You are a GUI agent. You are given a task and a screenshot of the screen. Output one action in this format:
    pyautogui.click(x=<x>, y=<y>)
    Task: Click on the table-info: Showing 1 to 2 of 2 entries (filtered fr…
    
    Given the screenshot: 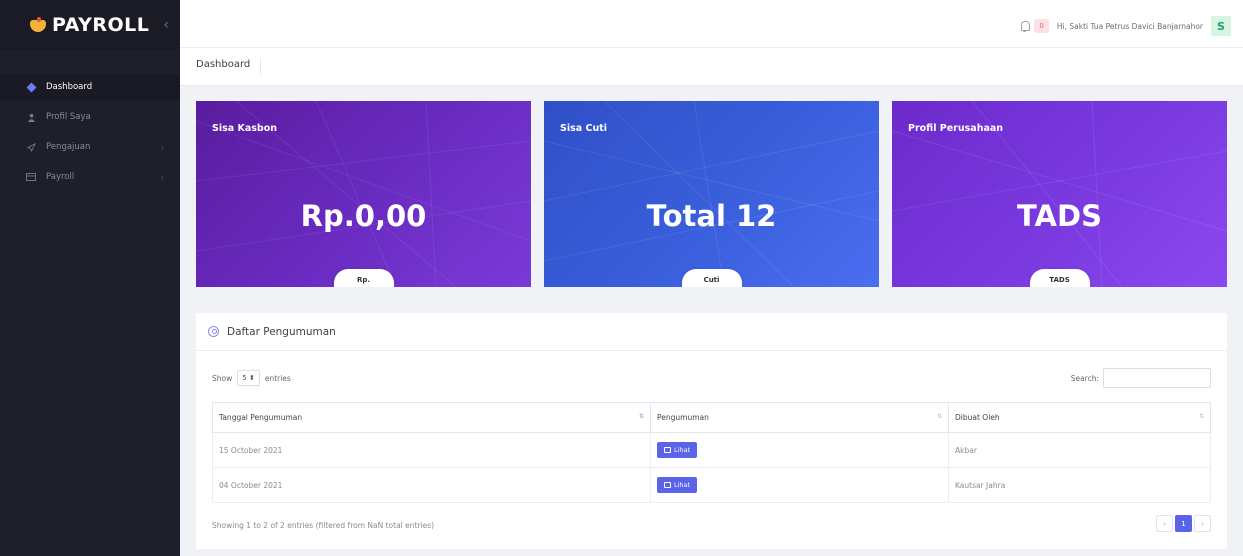 What is the action you would take?
    pyautogui.click(x=323, y=525)
    